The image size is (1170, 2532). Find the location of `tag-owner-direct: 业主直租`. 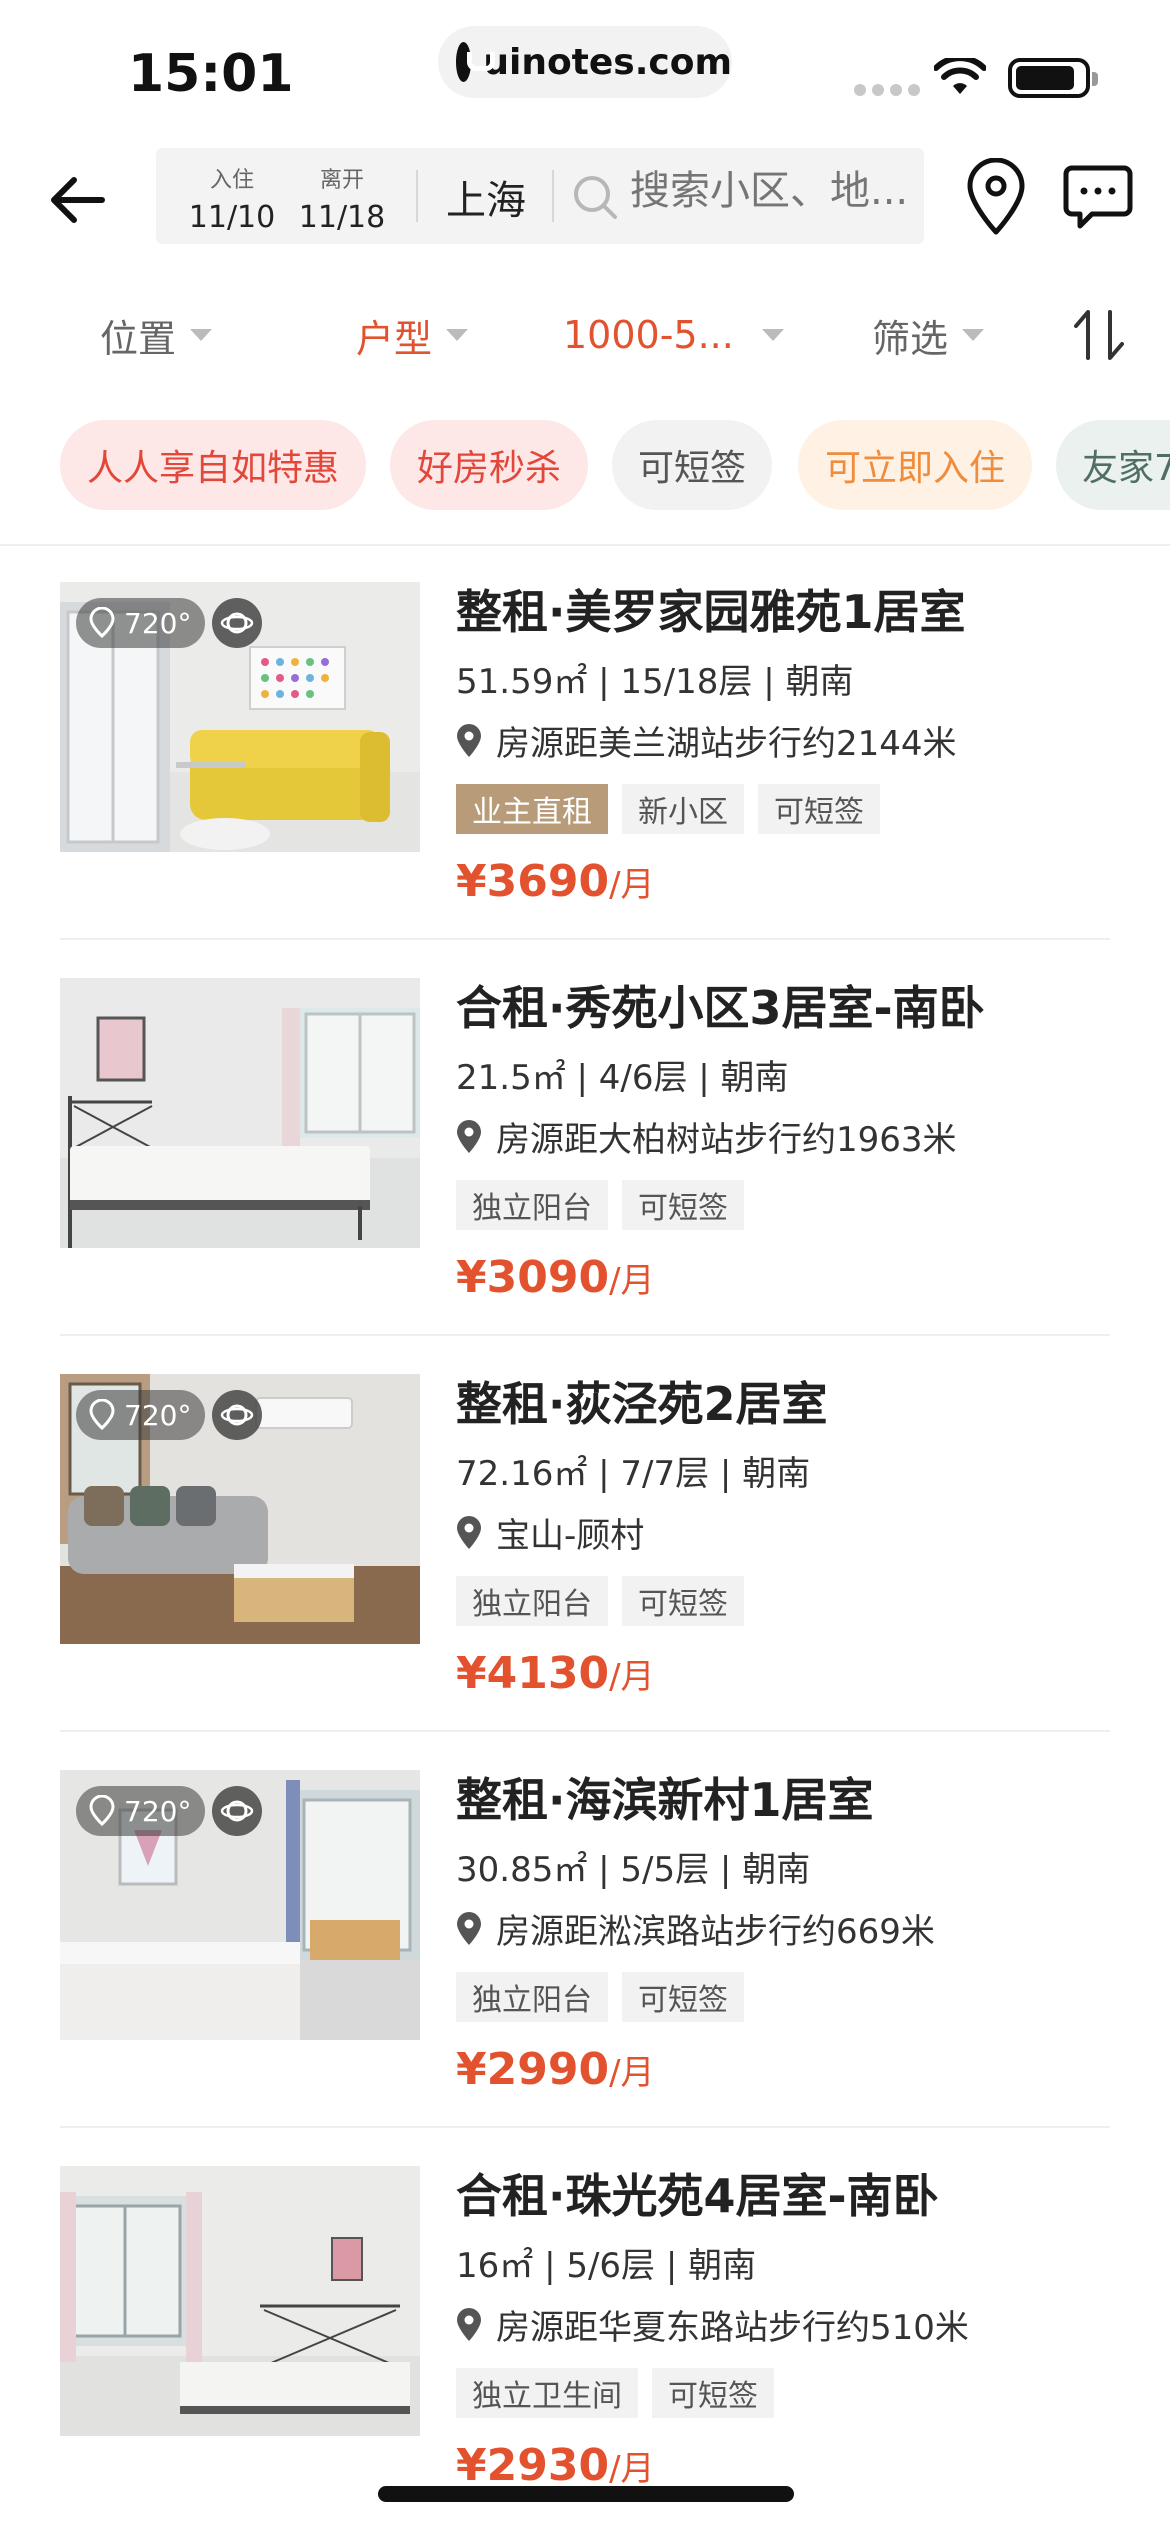

tag-owner-direct: 业主直租 is located at coordinates (532, 809).